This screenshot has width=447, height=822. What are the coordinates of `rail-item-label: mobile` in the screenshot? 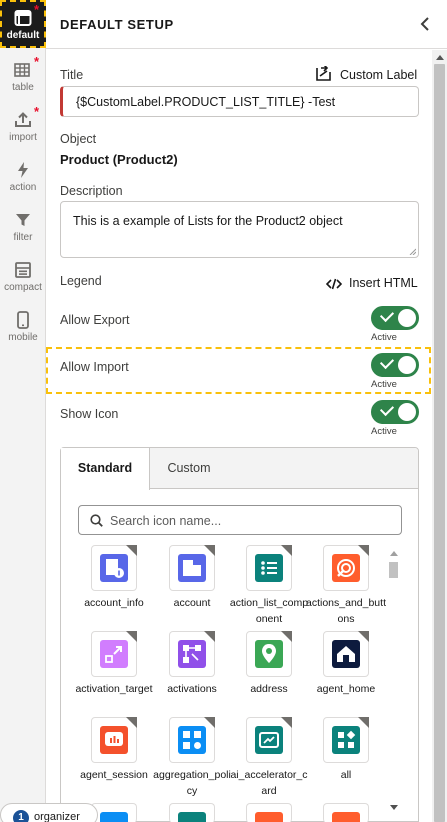 It's located at (23, 337).